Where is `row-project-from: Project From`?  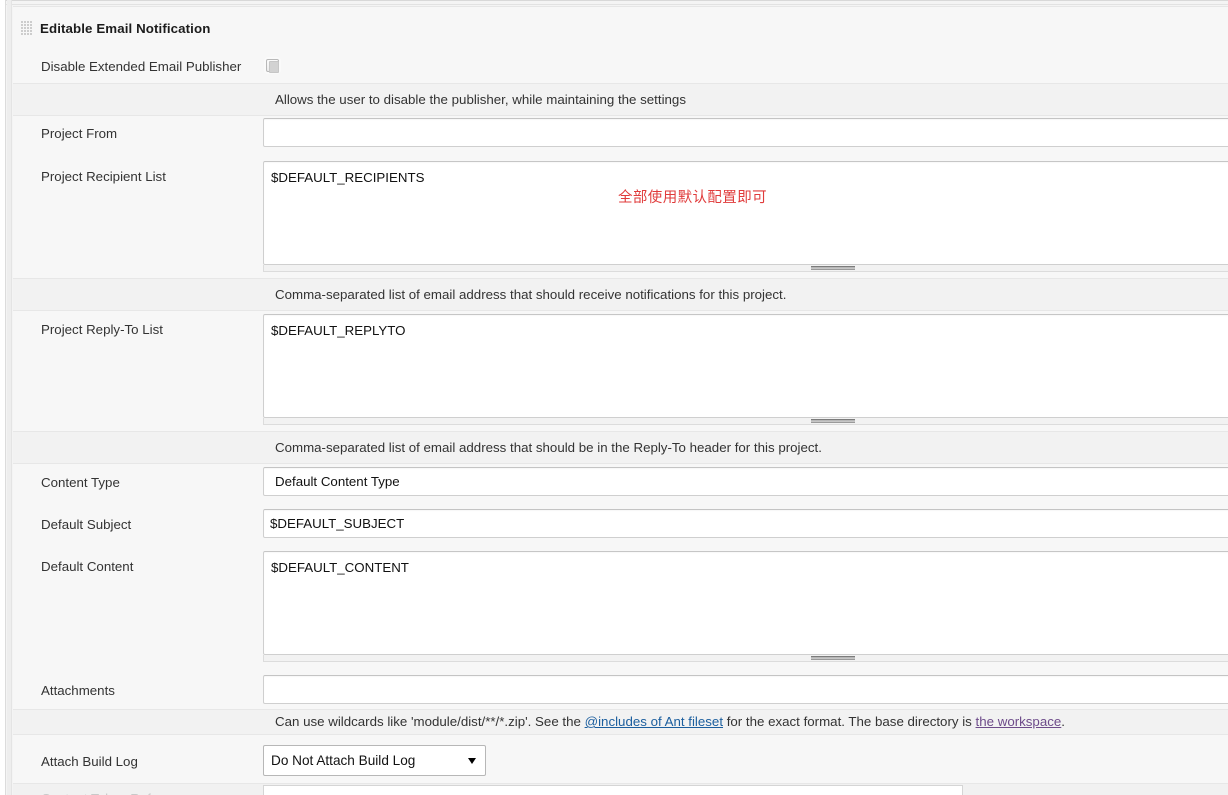
row-project-from: Project From is located at coordinates (620, 134).